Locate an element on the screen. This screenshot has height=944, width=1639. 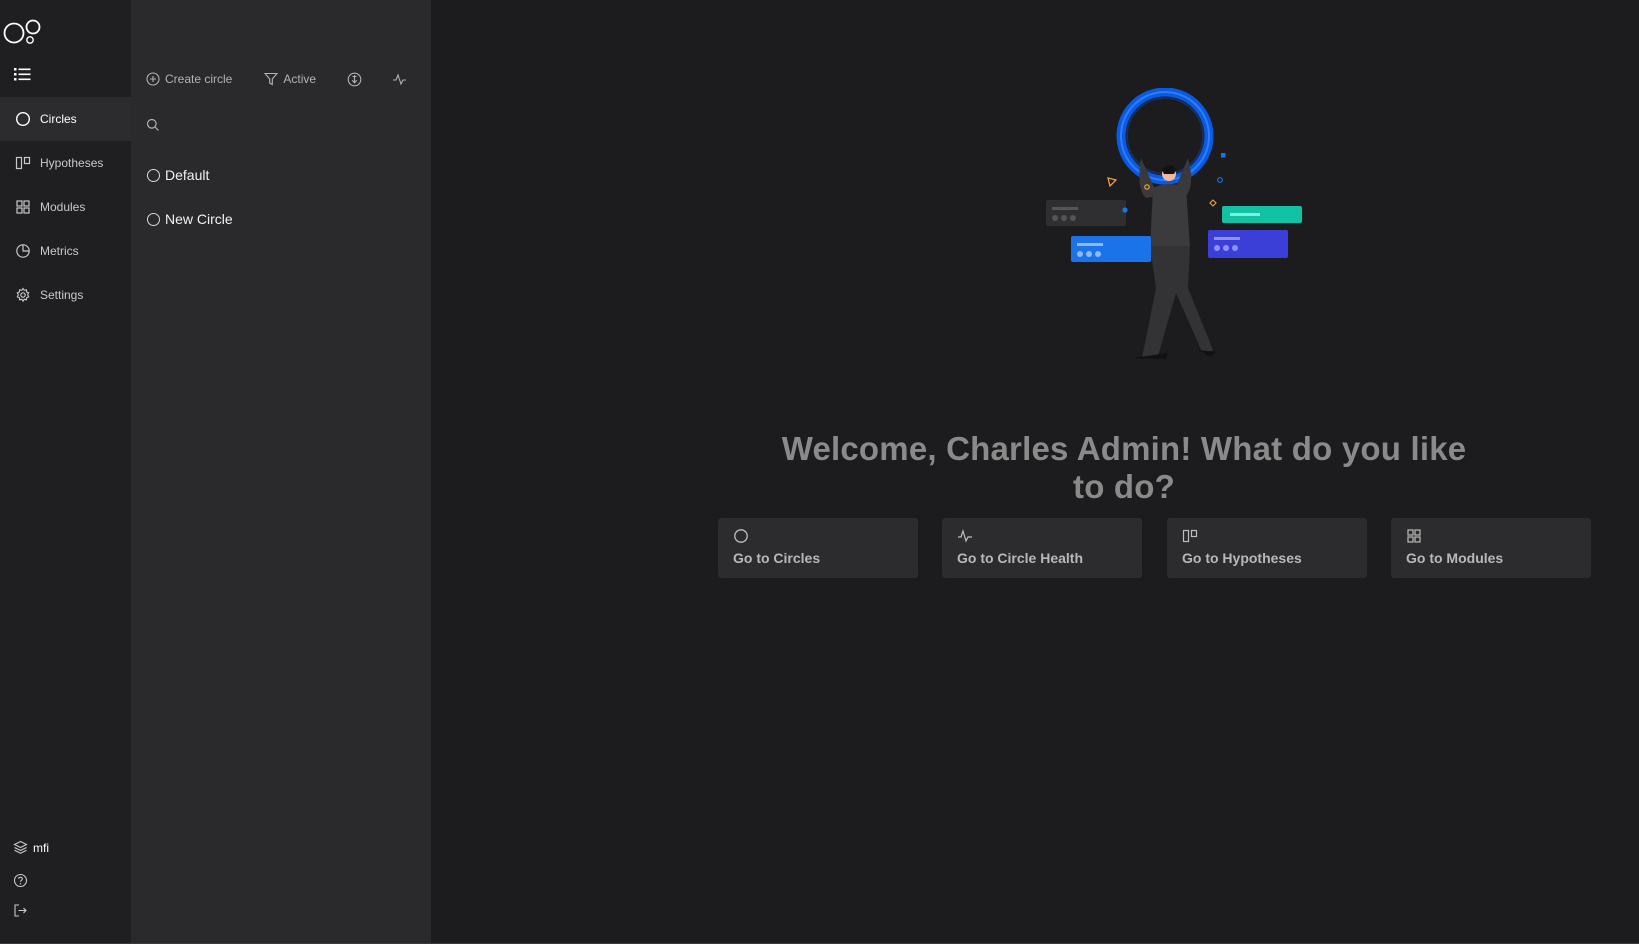
sidebar-item-settings: Settings is located at coordinates (65, 295).